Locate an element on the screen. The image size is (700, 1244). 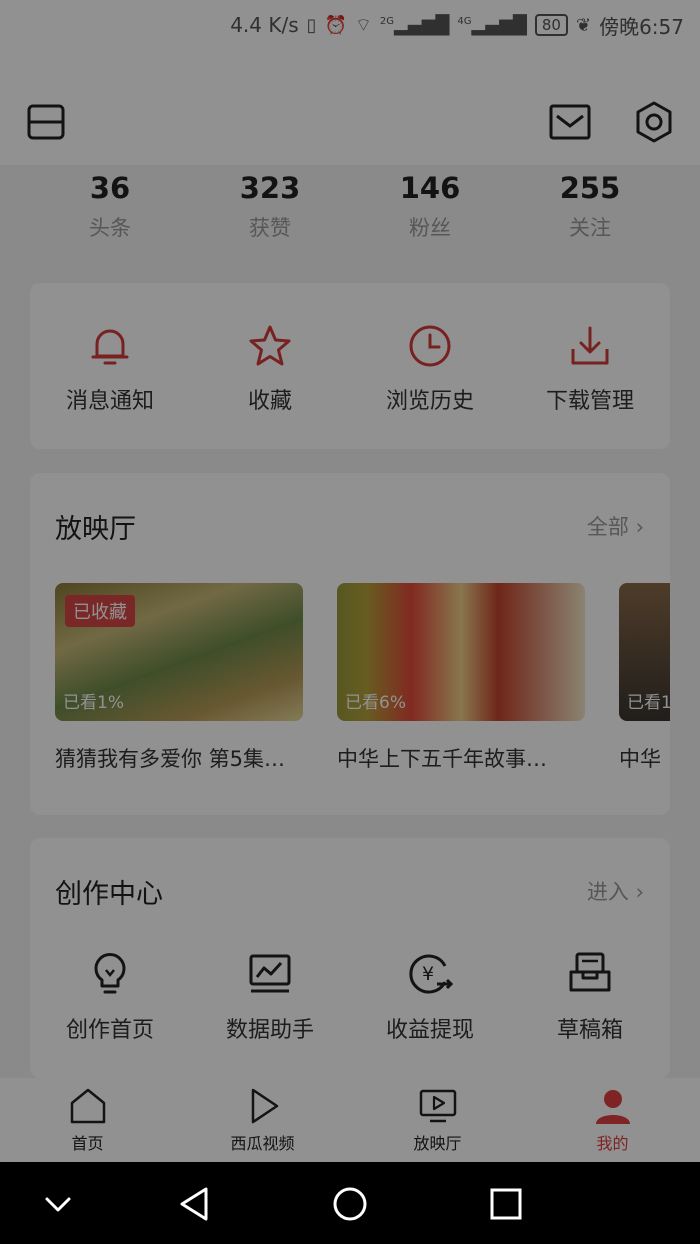
tab-label: 首页 is located at coordinates (87, 1143).